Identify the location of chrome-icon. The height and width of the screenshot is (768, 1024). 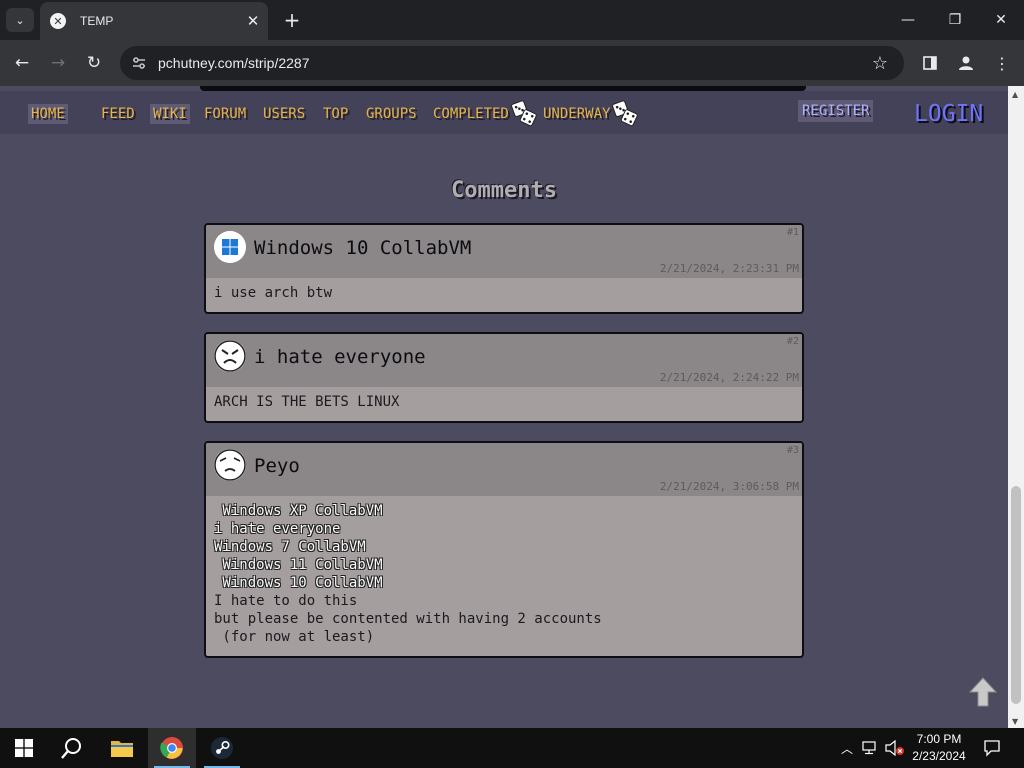
(172, 748).